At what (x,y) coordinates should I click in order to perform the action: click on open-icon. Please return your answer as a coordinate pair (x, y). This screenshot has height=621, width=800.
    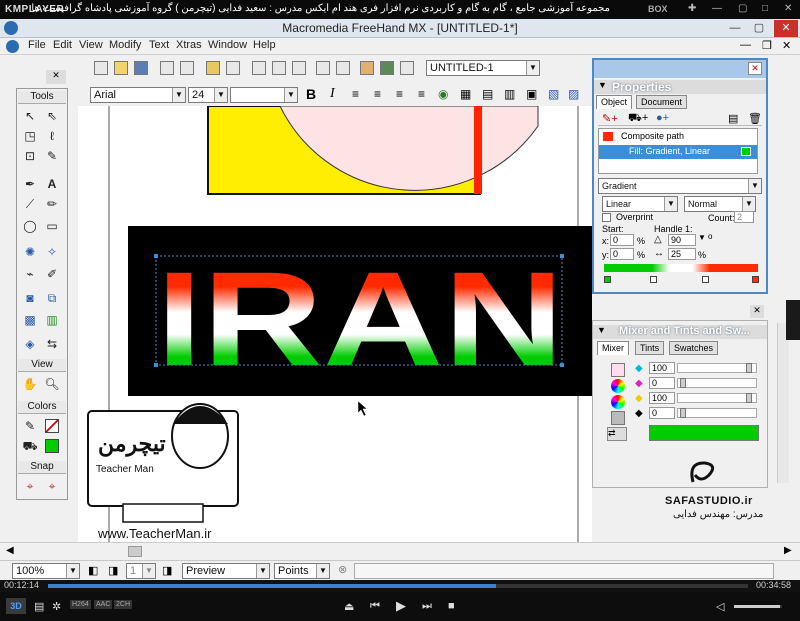
    Looking at the image, I should click on (121, 68).